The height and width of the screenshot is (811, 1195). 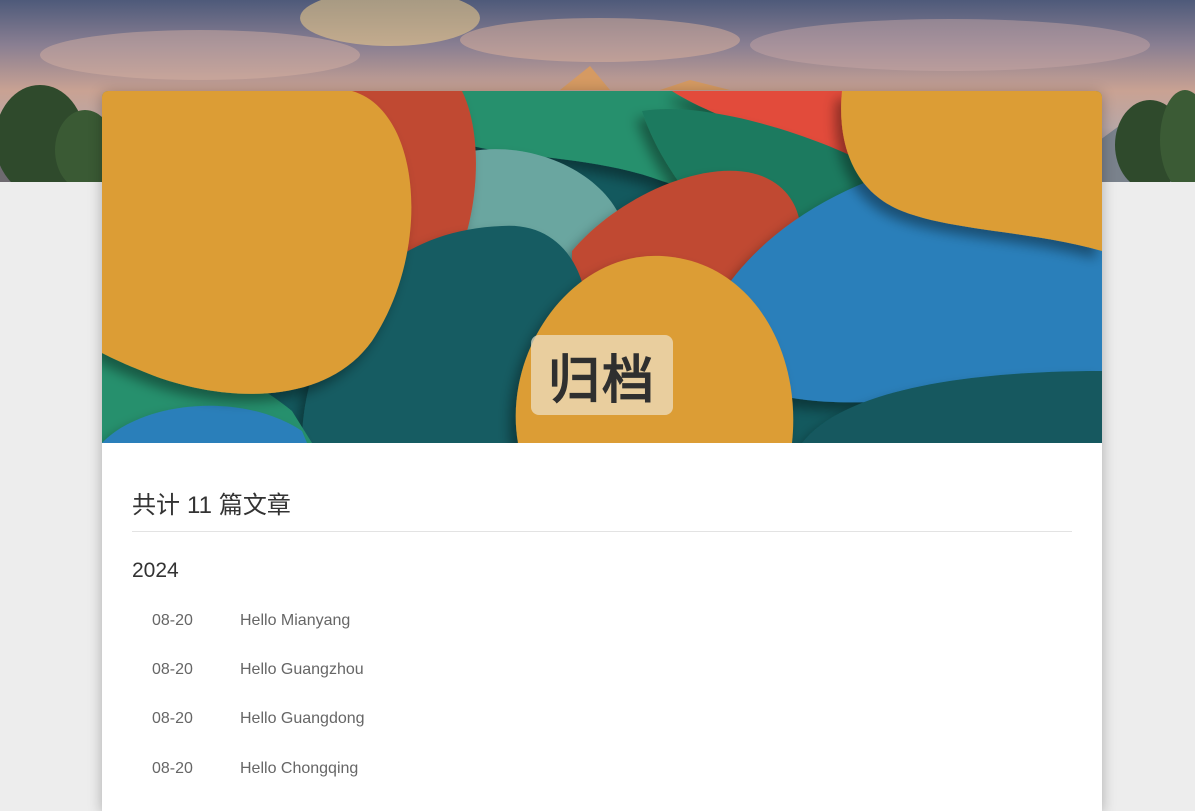 I want to click on post-title-link: Hello Mianyang, so click(x=295, y=621).